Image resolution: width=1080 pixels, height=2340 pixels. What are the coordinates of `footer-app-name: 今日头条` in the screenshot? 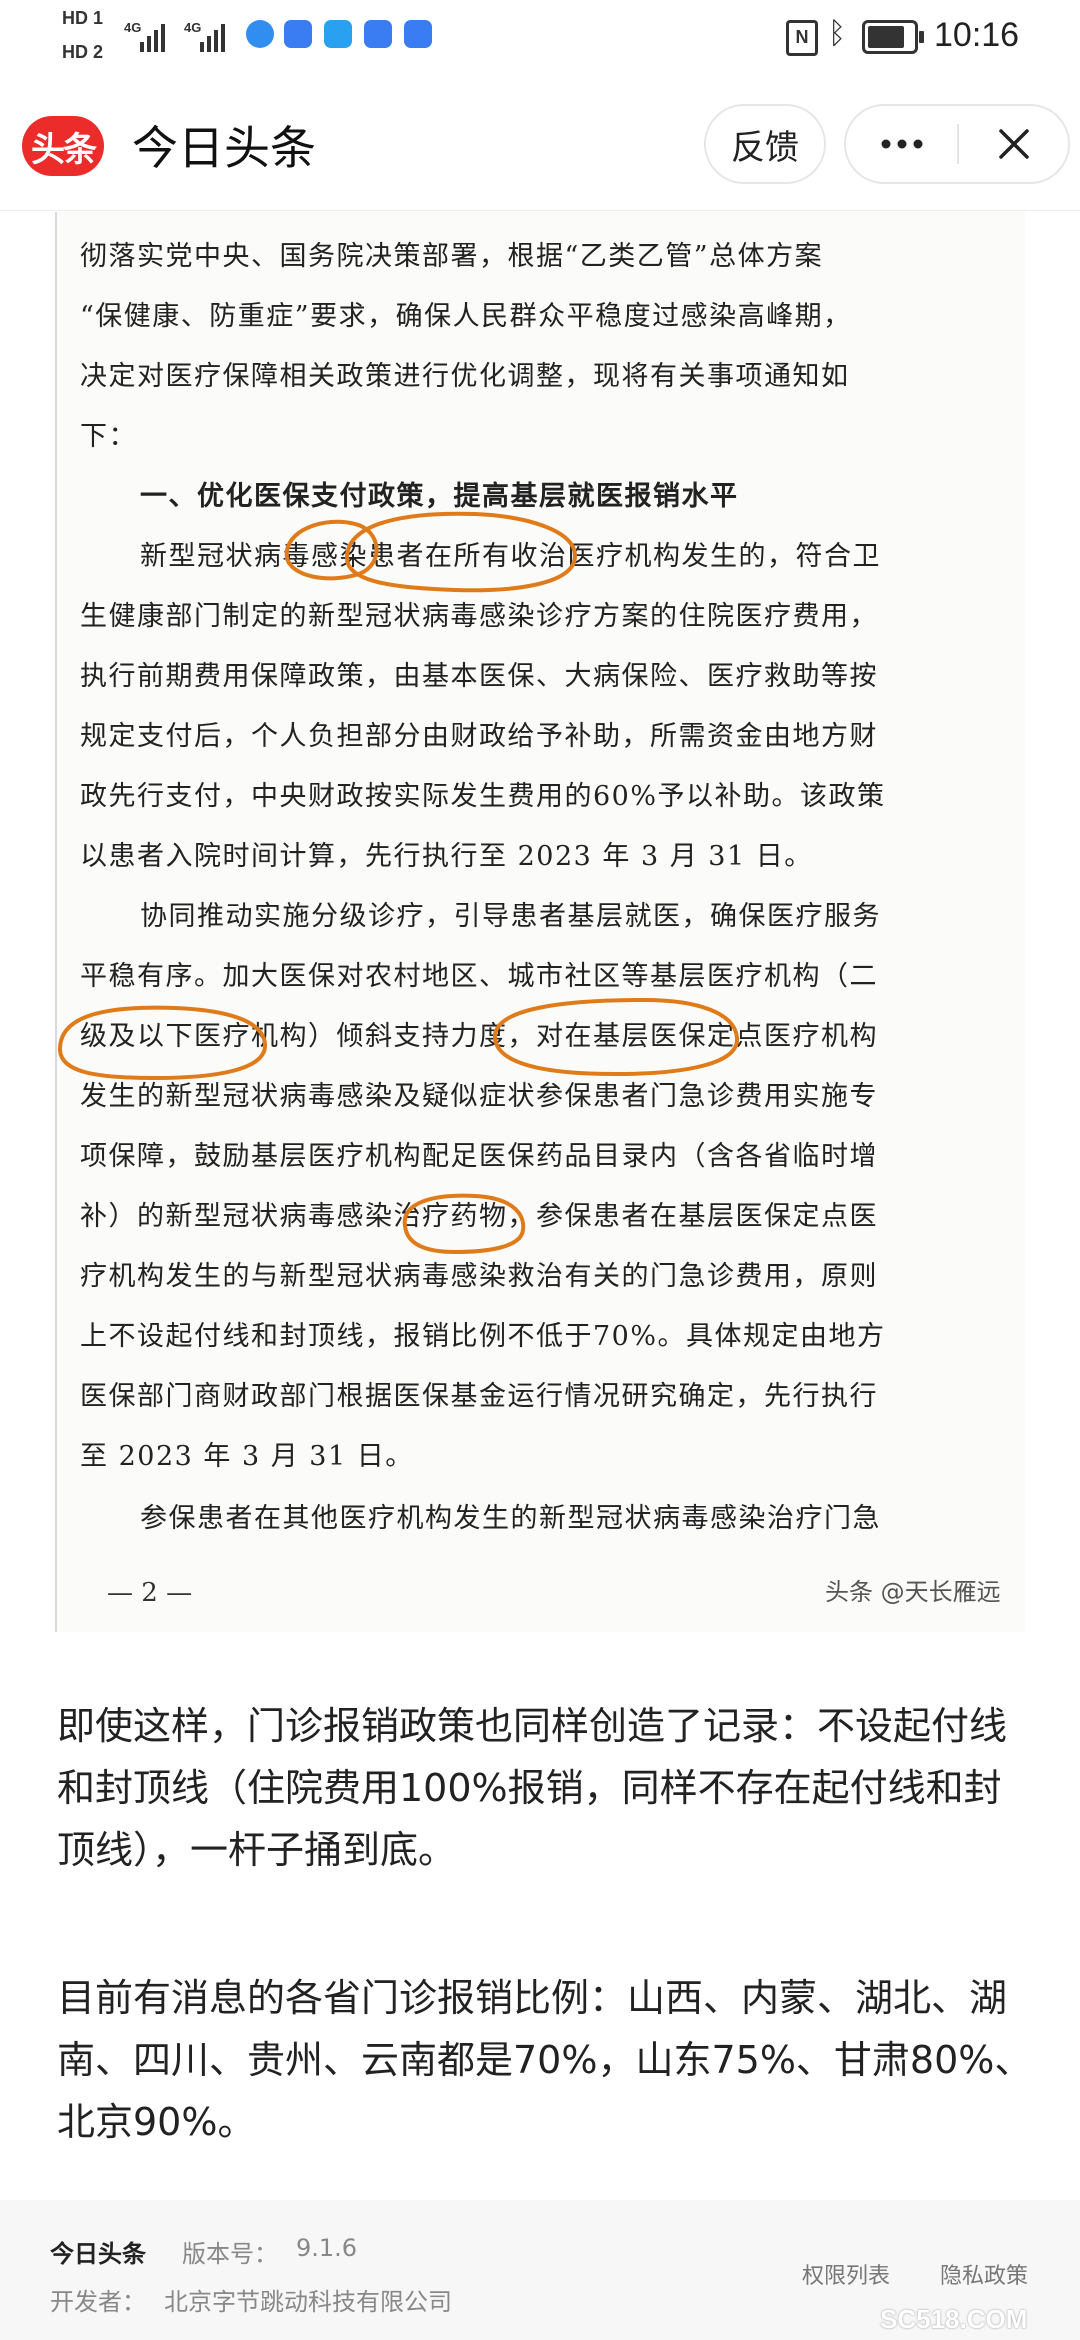 It's located at (98, 2254).